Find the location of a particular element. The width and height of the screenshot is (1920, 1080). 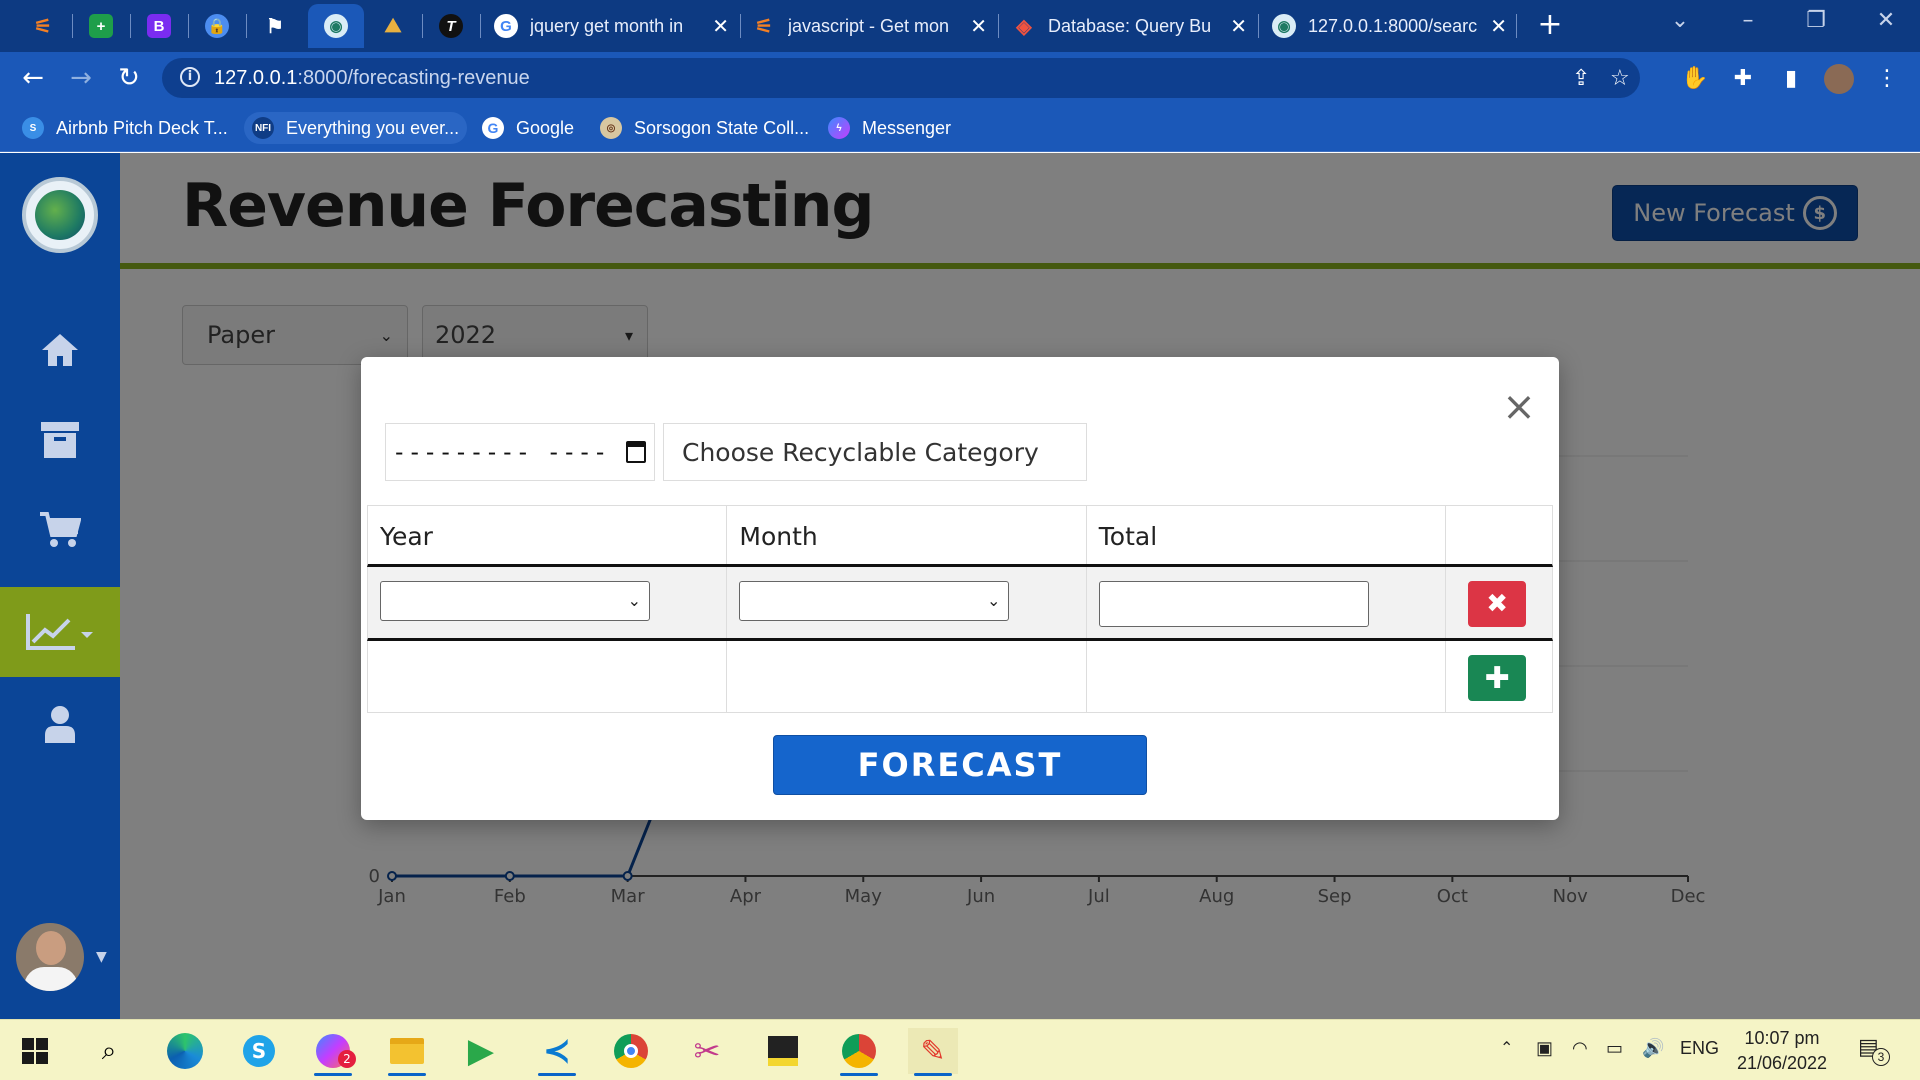

logo-emblem is located at coordinates (60, 215).